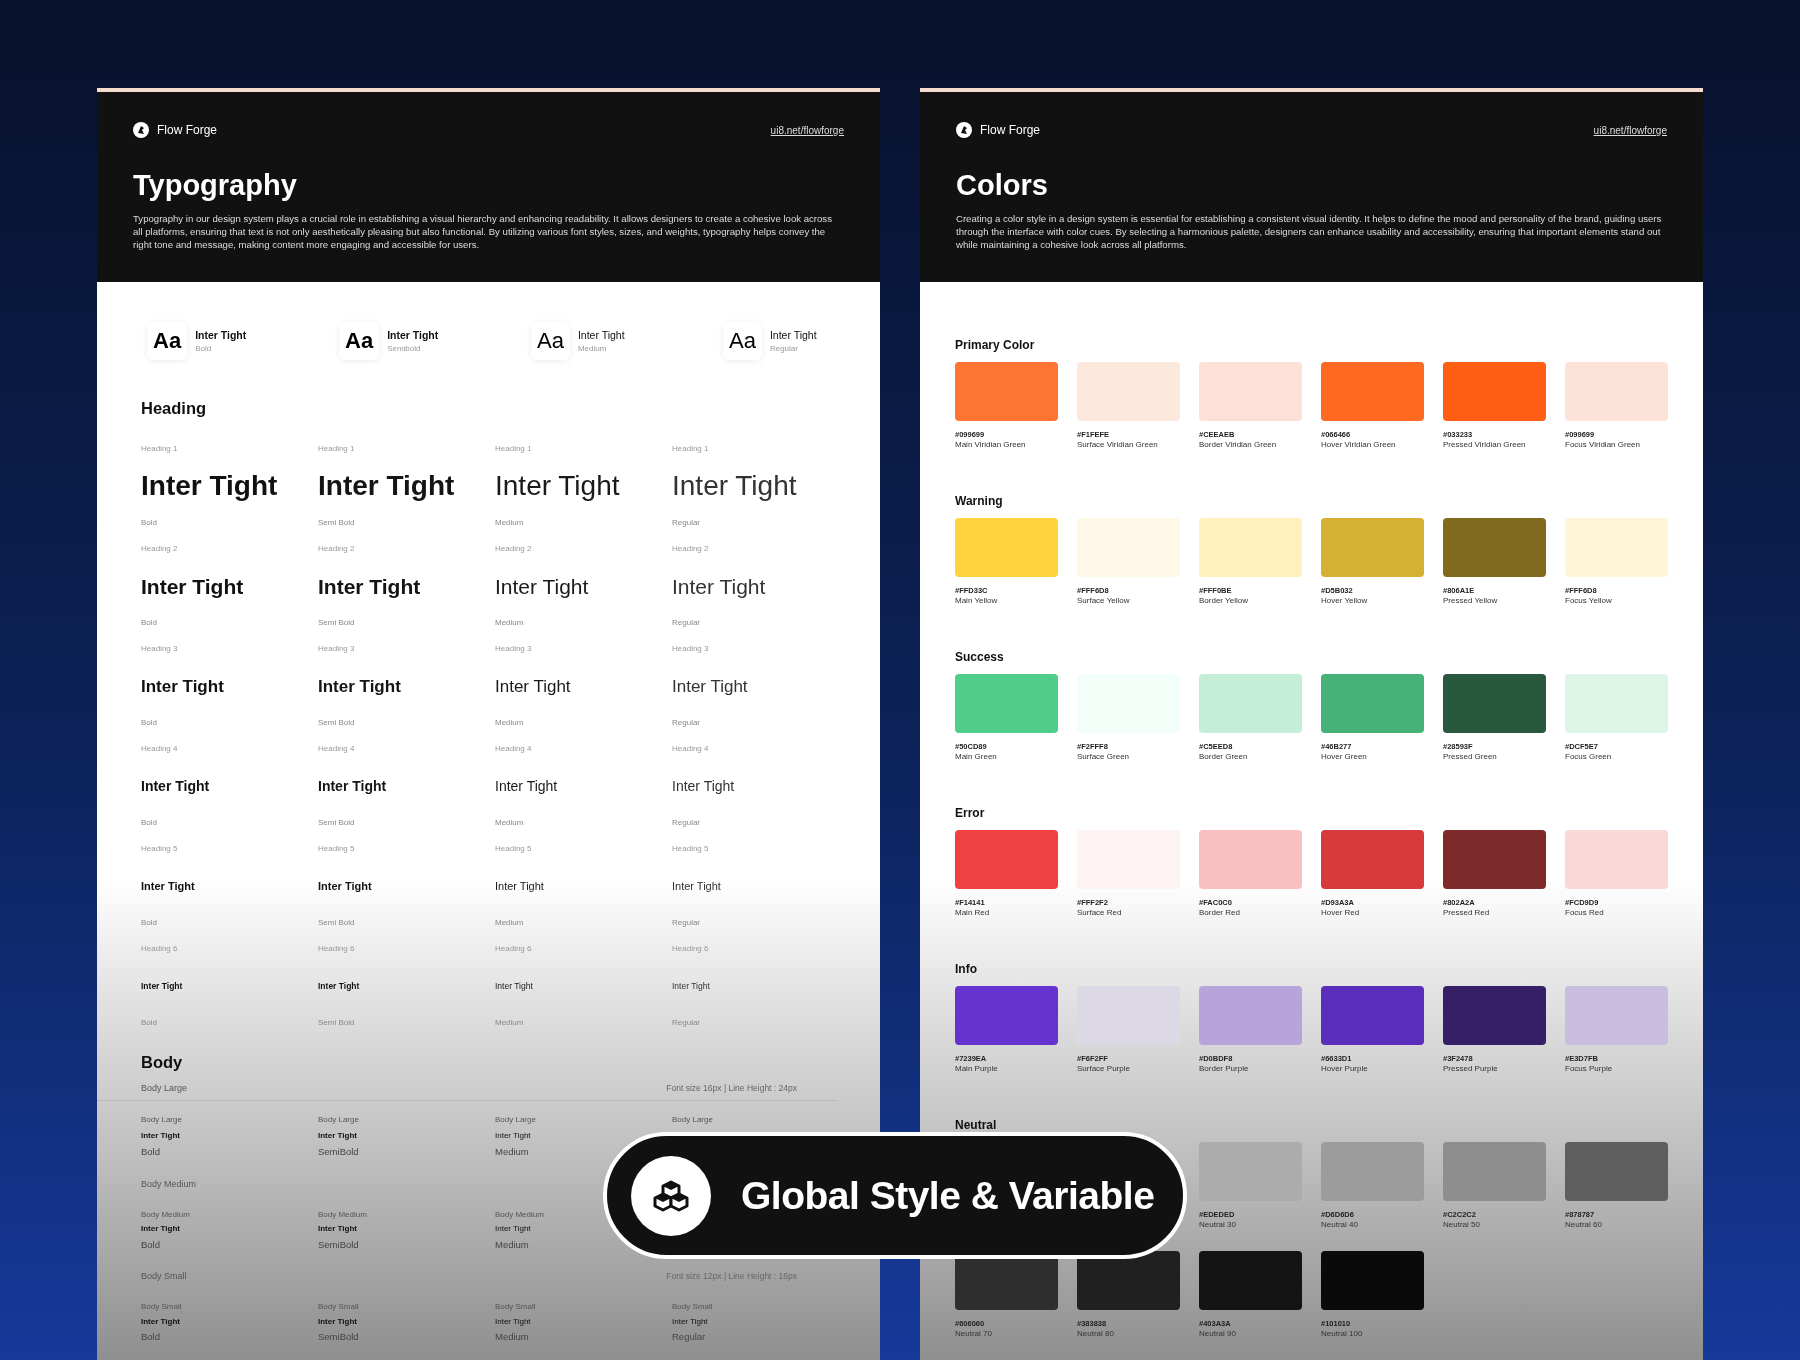 The width and height of the screenshot is (1800, 1360). I want to click on color-name: Border Yellow, so click(1224, 600).